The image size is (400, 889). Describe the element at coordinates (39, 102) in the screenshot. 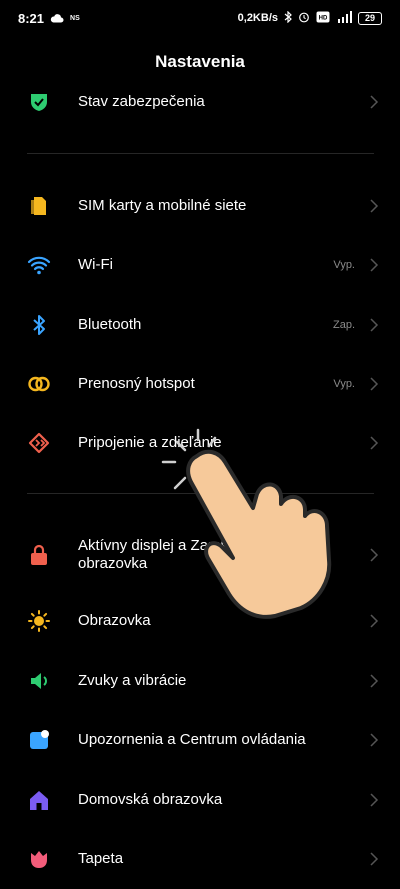

I see `shield-icon` at that location.